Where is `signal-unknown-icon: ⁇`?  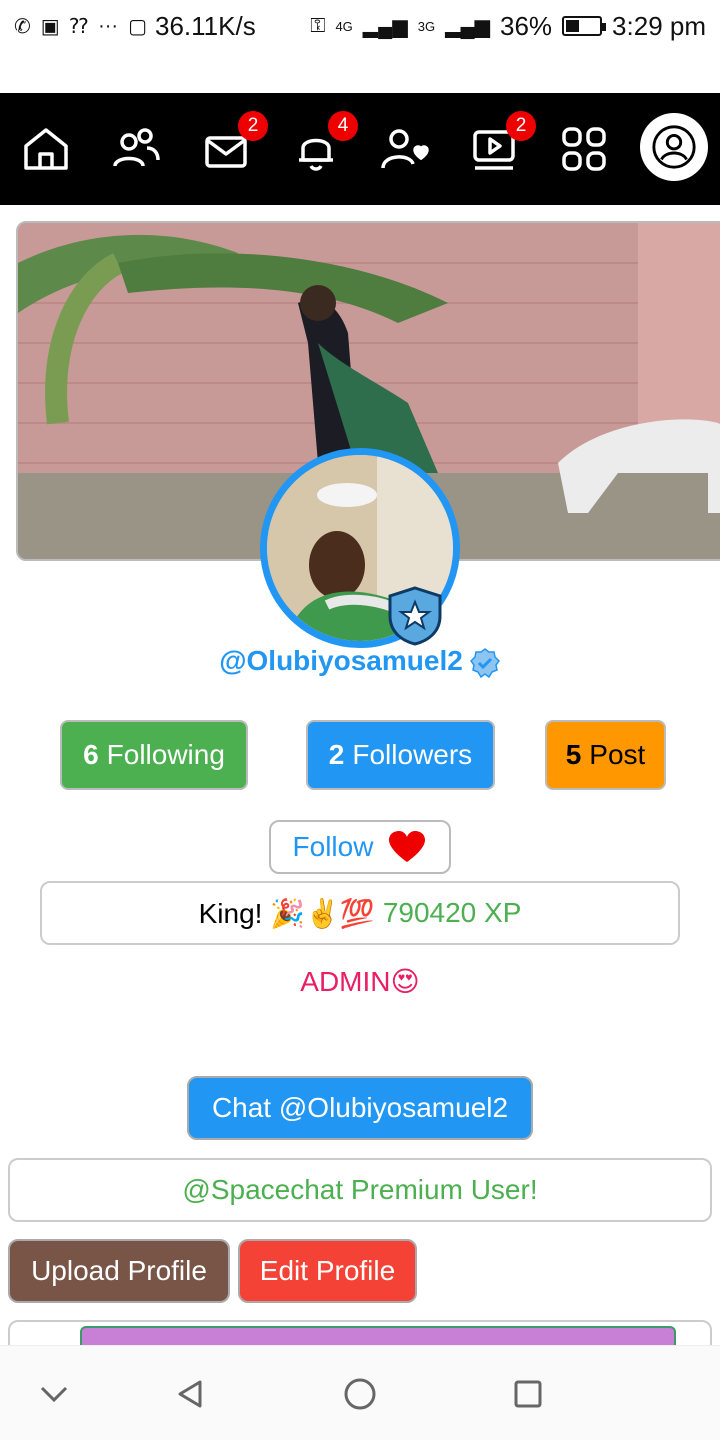
signal-unknown-icon: ⁇ is located at coordinates (79, 26).